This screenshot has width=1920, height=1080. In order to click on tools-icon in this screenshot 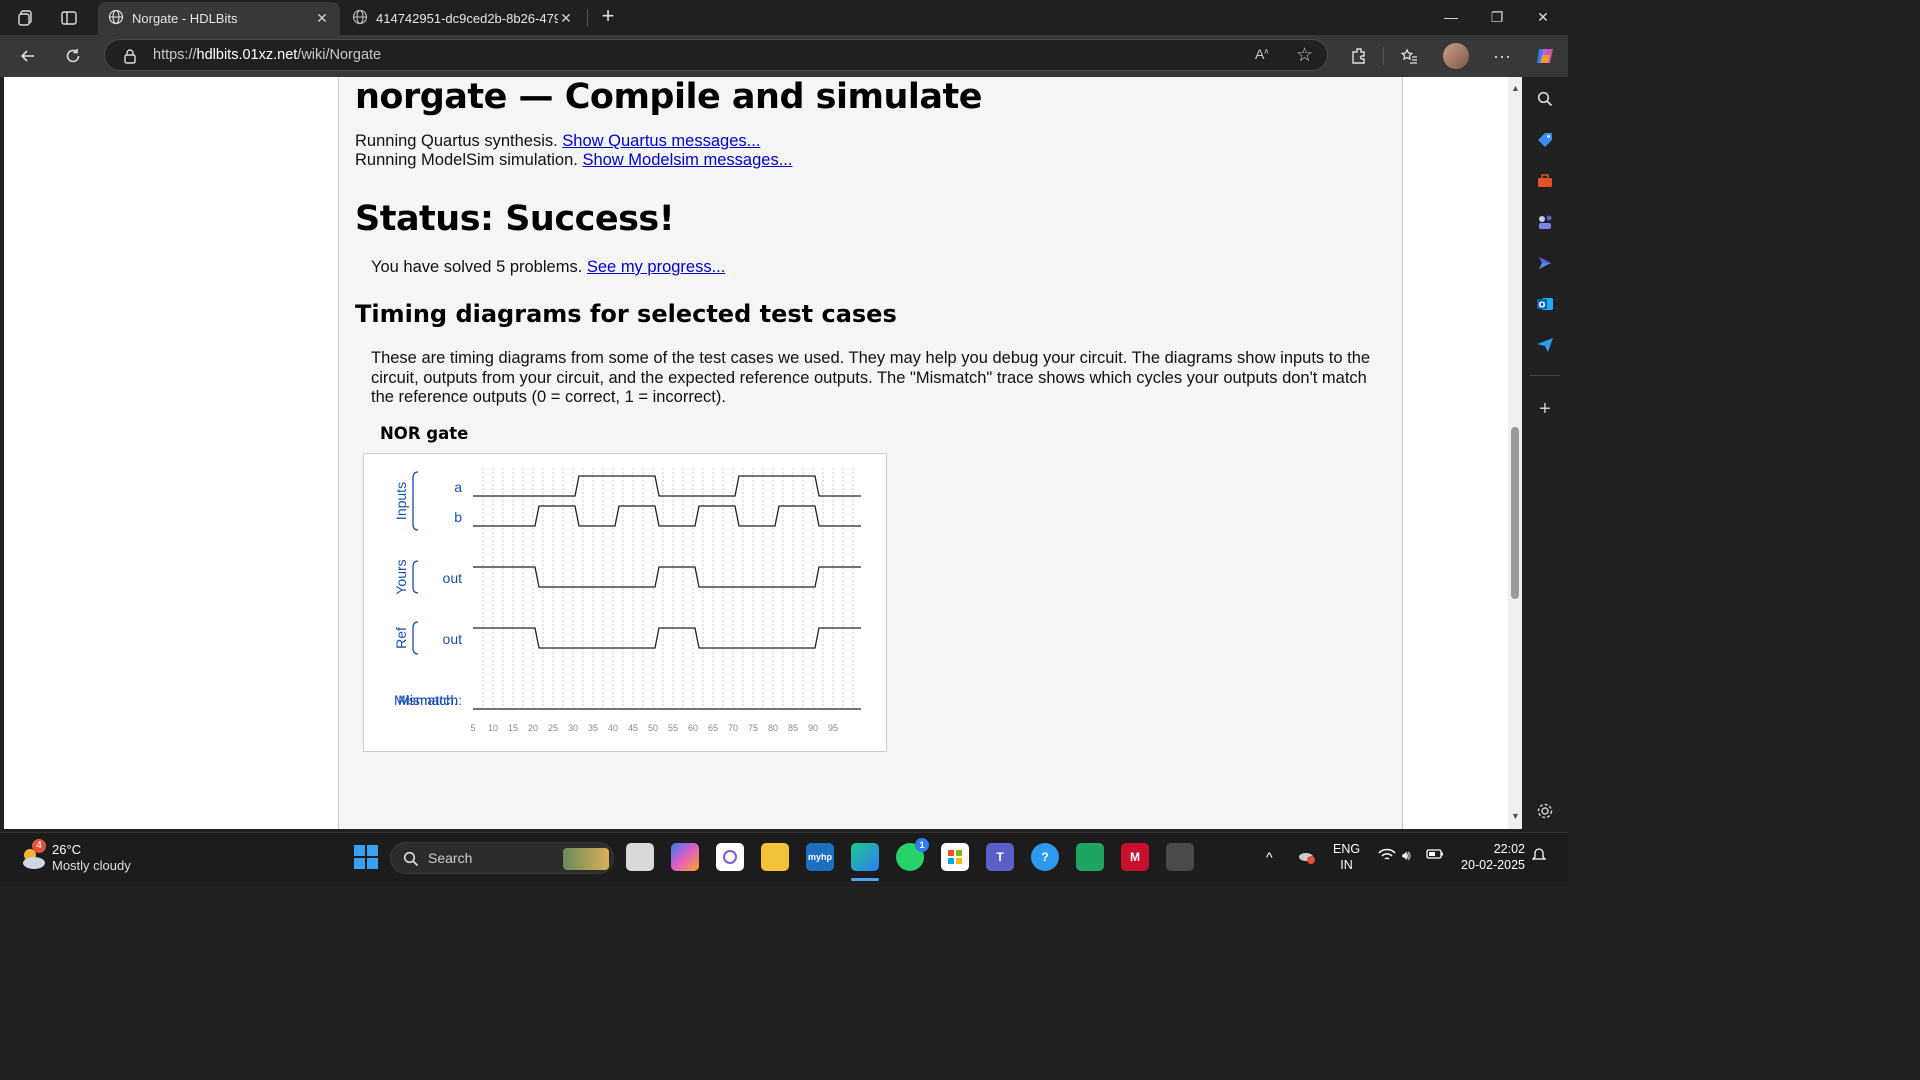, I will do `click(1545, 181)`.